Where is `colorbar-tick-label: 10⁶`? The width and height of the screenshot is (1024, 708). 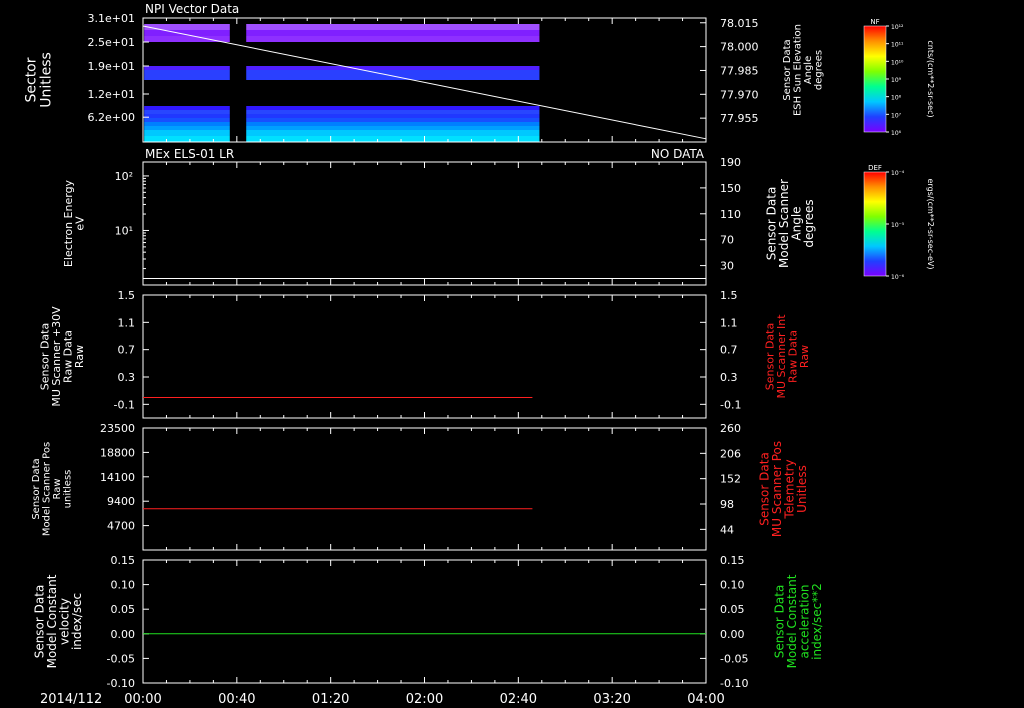
colorbar-tick-label: 10⁶ is located at coordinates (896, 133).